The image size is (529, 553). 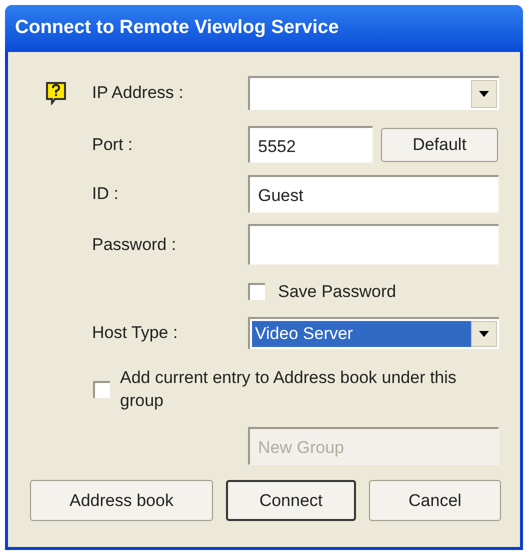 I want to click on address-book-button: Address book, so click(x=121, y=500).